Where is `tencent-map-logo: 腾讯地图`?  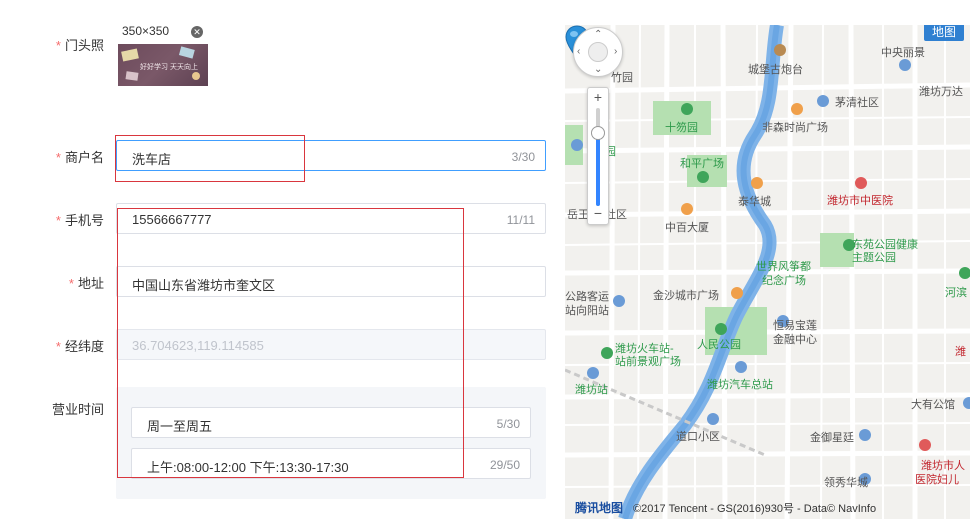 tencent-map-logo: 腾讯地图 is located at coordinates (599, 508).